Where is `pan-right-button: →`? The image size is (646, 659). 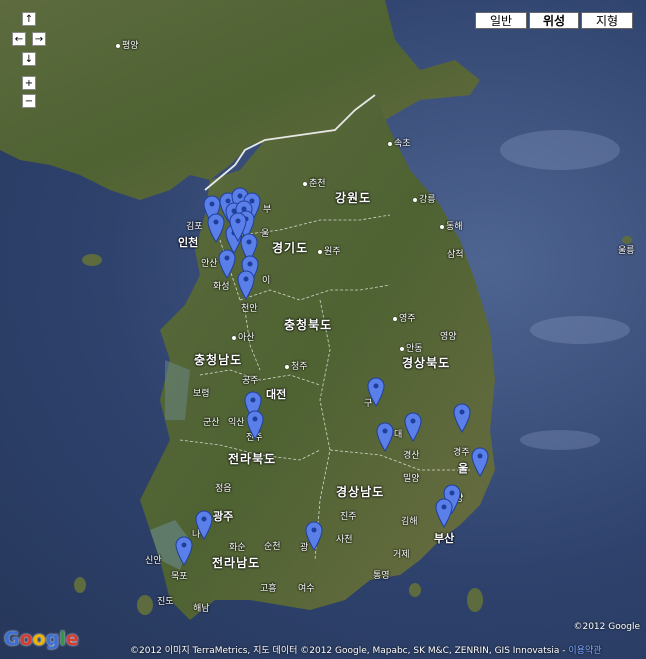
pan-right-button: → is located at coordinates (39, 39).